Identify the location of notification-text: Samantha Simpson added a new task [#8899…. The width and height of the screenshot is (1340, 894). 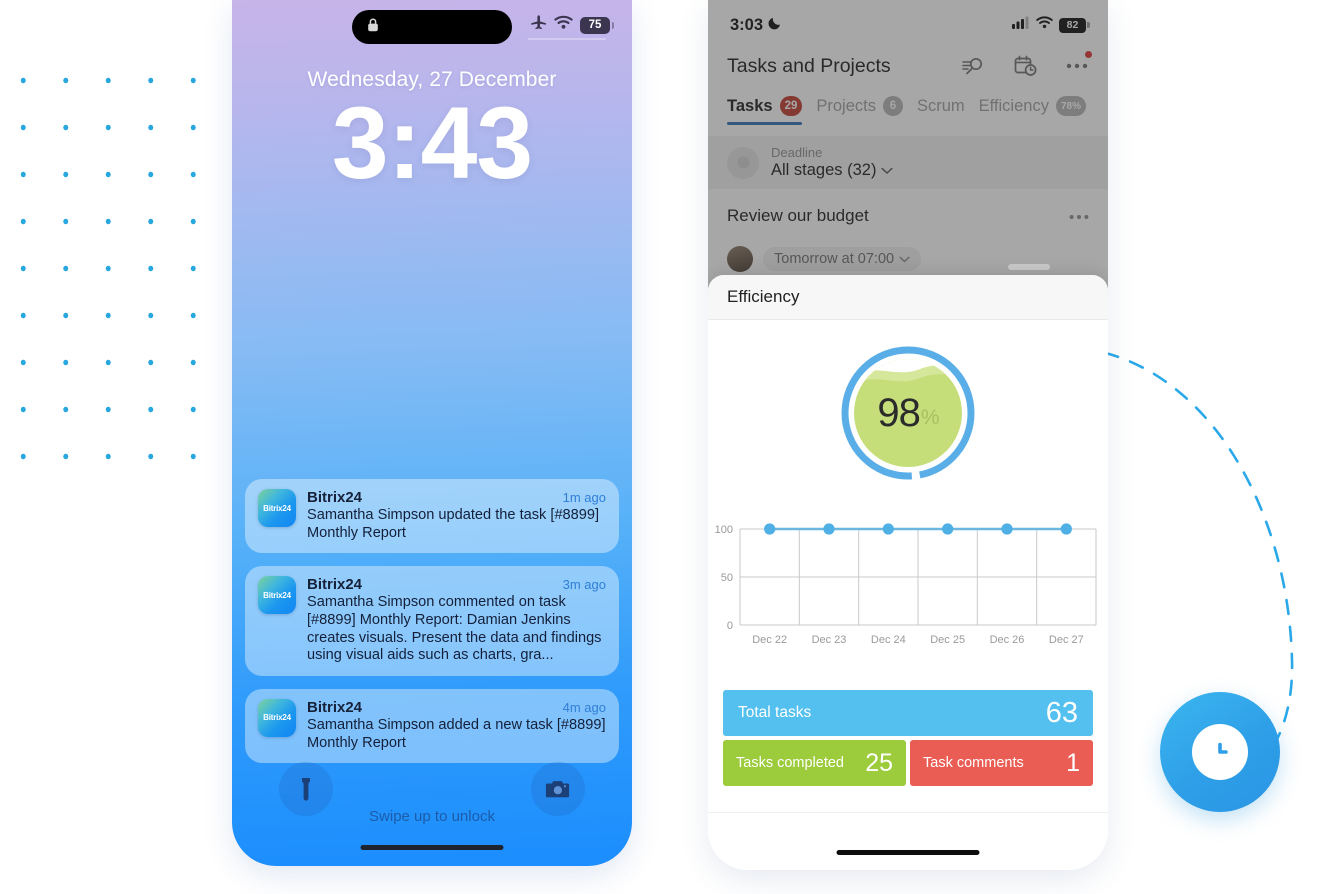
(456, 733).